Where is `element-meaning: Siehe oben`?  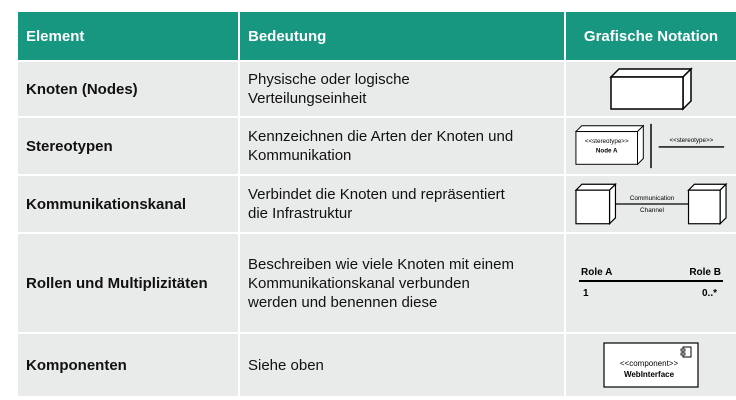 element-meaning: Siehe oben is located at coordinates (286, 365).